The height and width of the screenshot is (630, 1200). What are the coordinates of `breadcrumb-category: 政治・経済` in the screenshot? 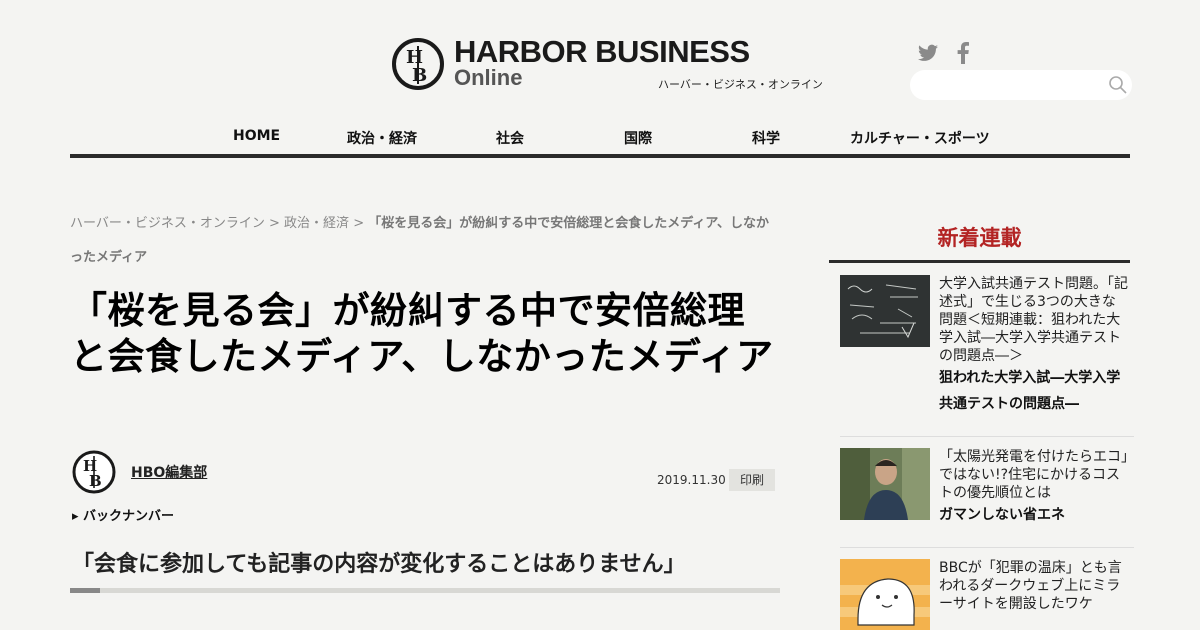 It's located at (316, 223).